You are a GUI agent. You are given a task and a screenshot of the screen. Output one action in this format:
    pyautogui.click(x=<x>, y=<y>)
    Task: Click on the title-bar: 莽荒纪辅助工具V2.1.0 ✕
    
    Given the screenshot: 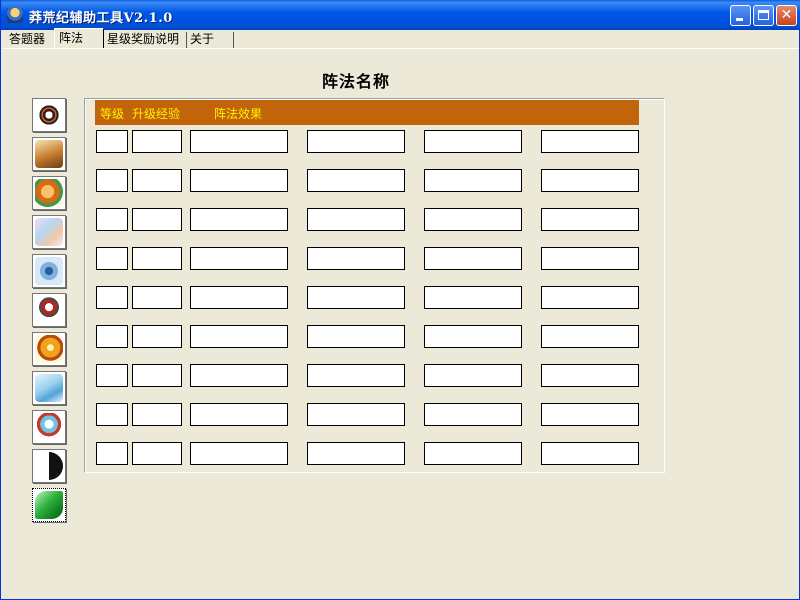 What is the action you would take?
    pyautogui.click(x=400, y=15)
    